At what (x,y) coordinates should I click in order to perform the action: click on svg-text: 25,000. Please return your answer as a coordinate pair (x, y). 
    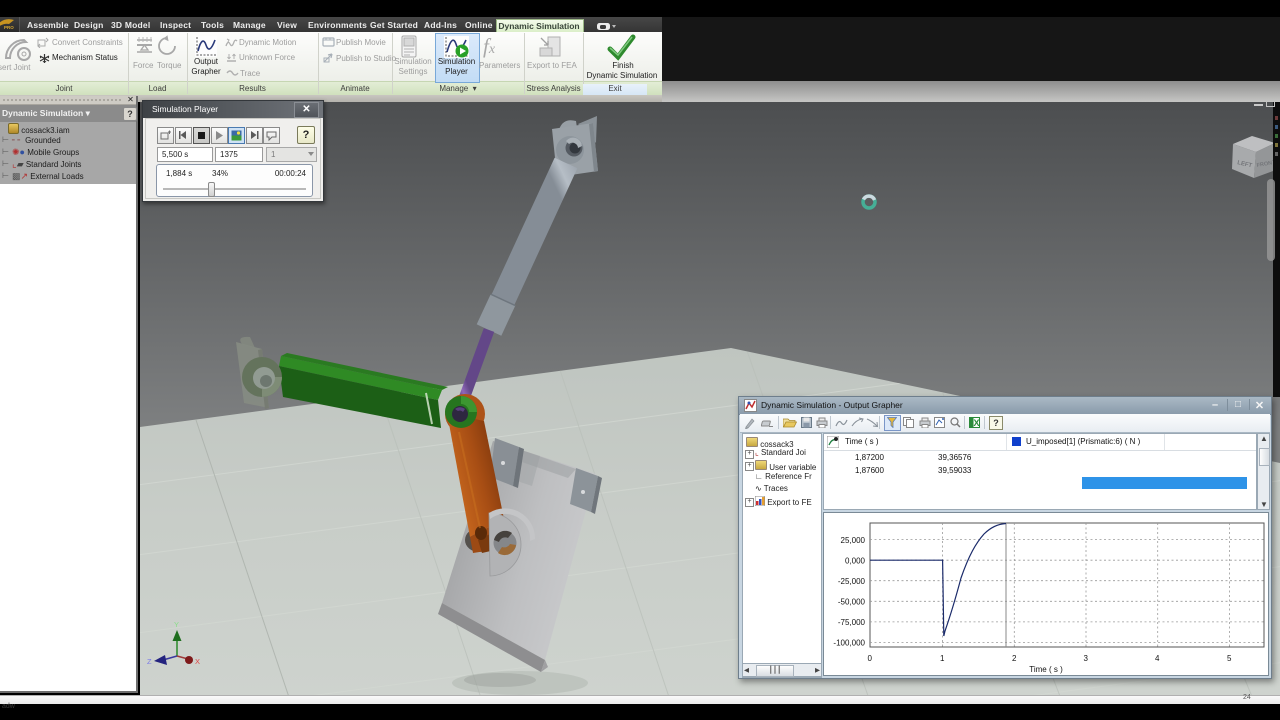
    Looking at the image, I should click on (853, 540).